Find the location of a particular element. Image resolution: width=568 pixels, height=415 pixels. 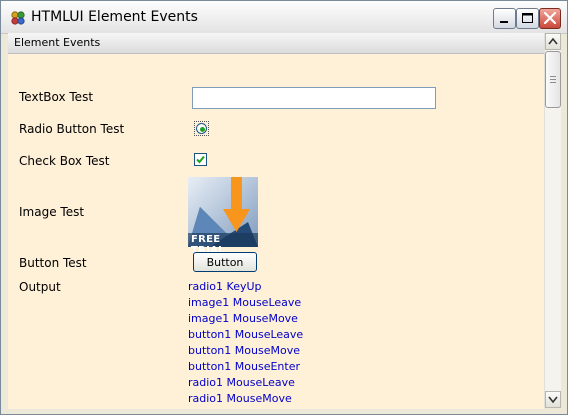

checkbox is located at coordinates (200, 159).